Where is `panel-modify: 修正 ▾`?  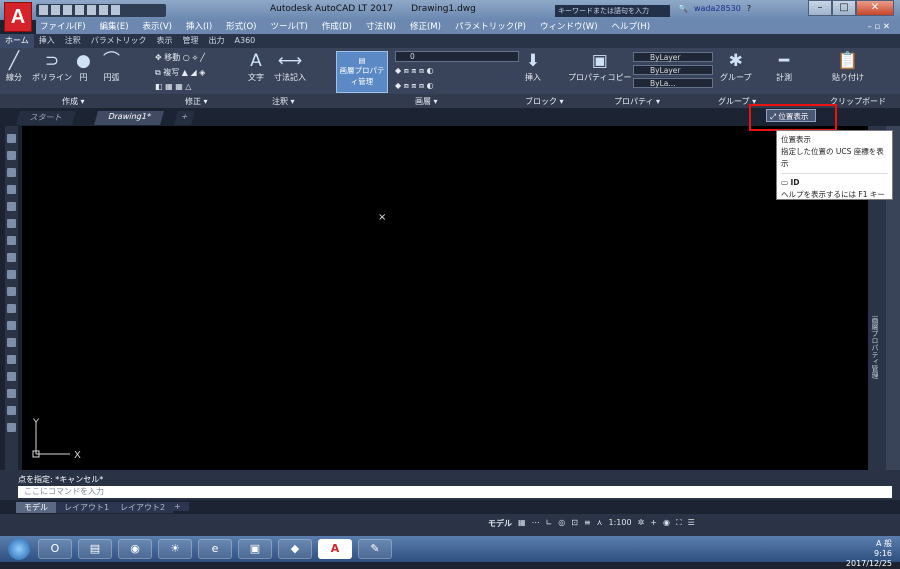
panel-modify: 修正 ▾ is located at coordinates (196, 101).